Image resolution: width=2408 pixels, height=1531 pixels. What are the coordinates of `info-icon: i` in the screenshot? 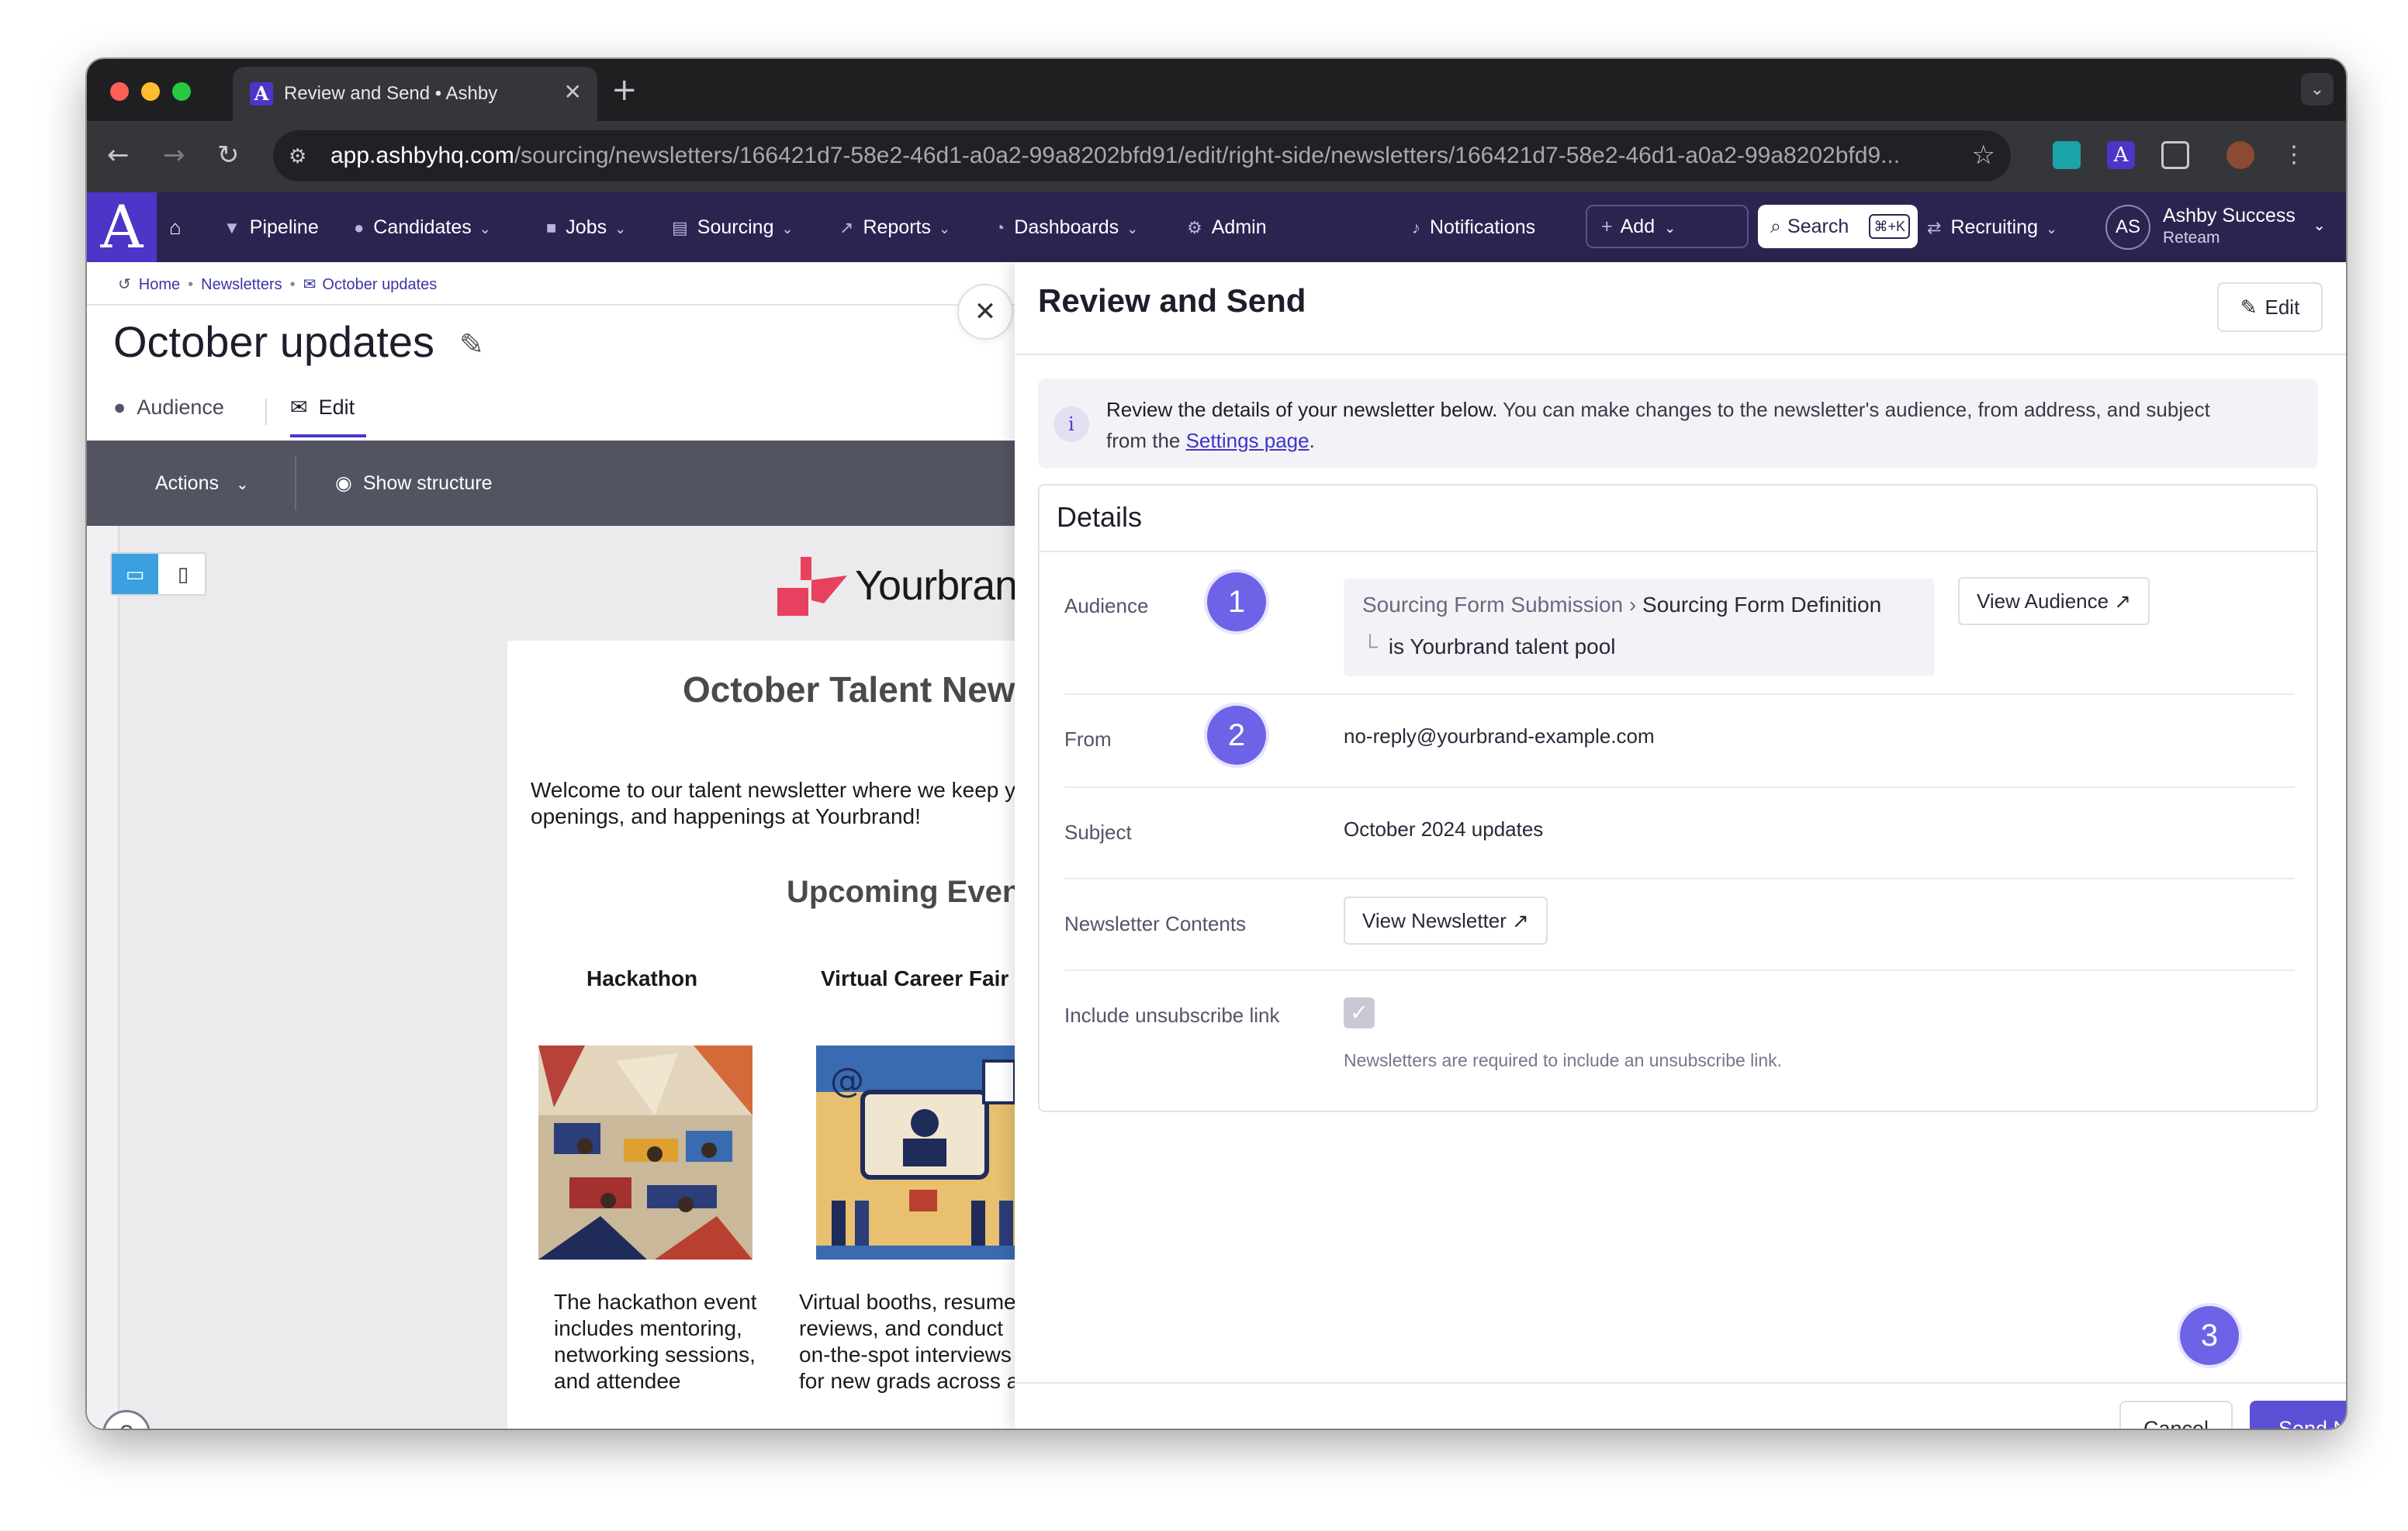 It's located at (1071, 424).